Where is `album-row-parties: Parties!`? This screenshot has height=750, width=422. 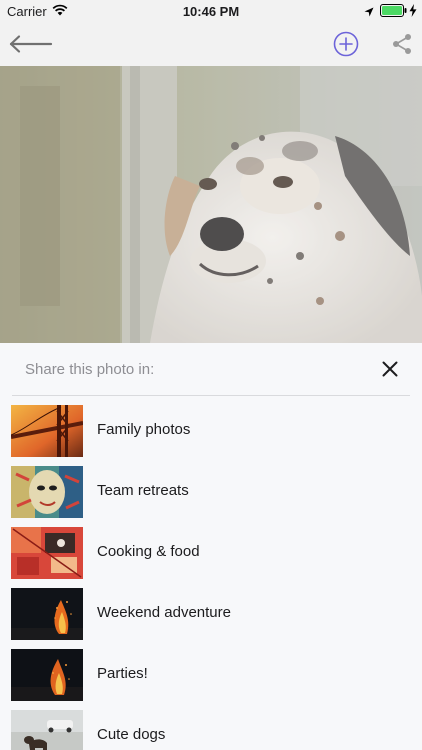
album-row-parties: Parties! is located at coordinates (211, 676).